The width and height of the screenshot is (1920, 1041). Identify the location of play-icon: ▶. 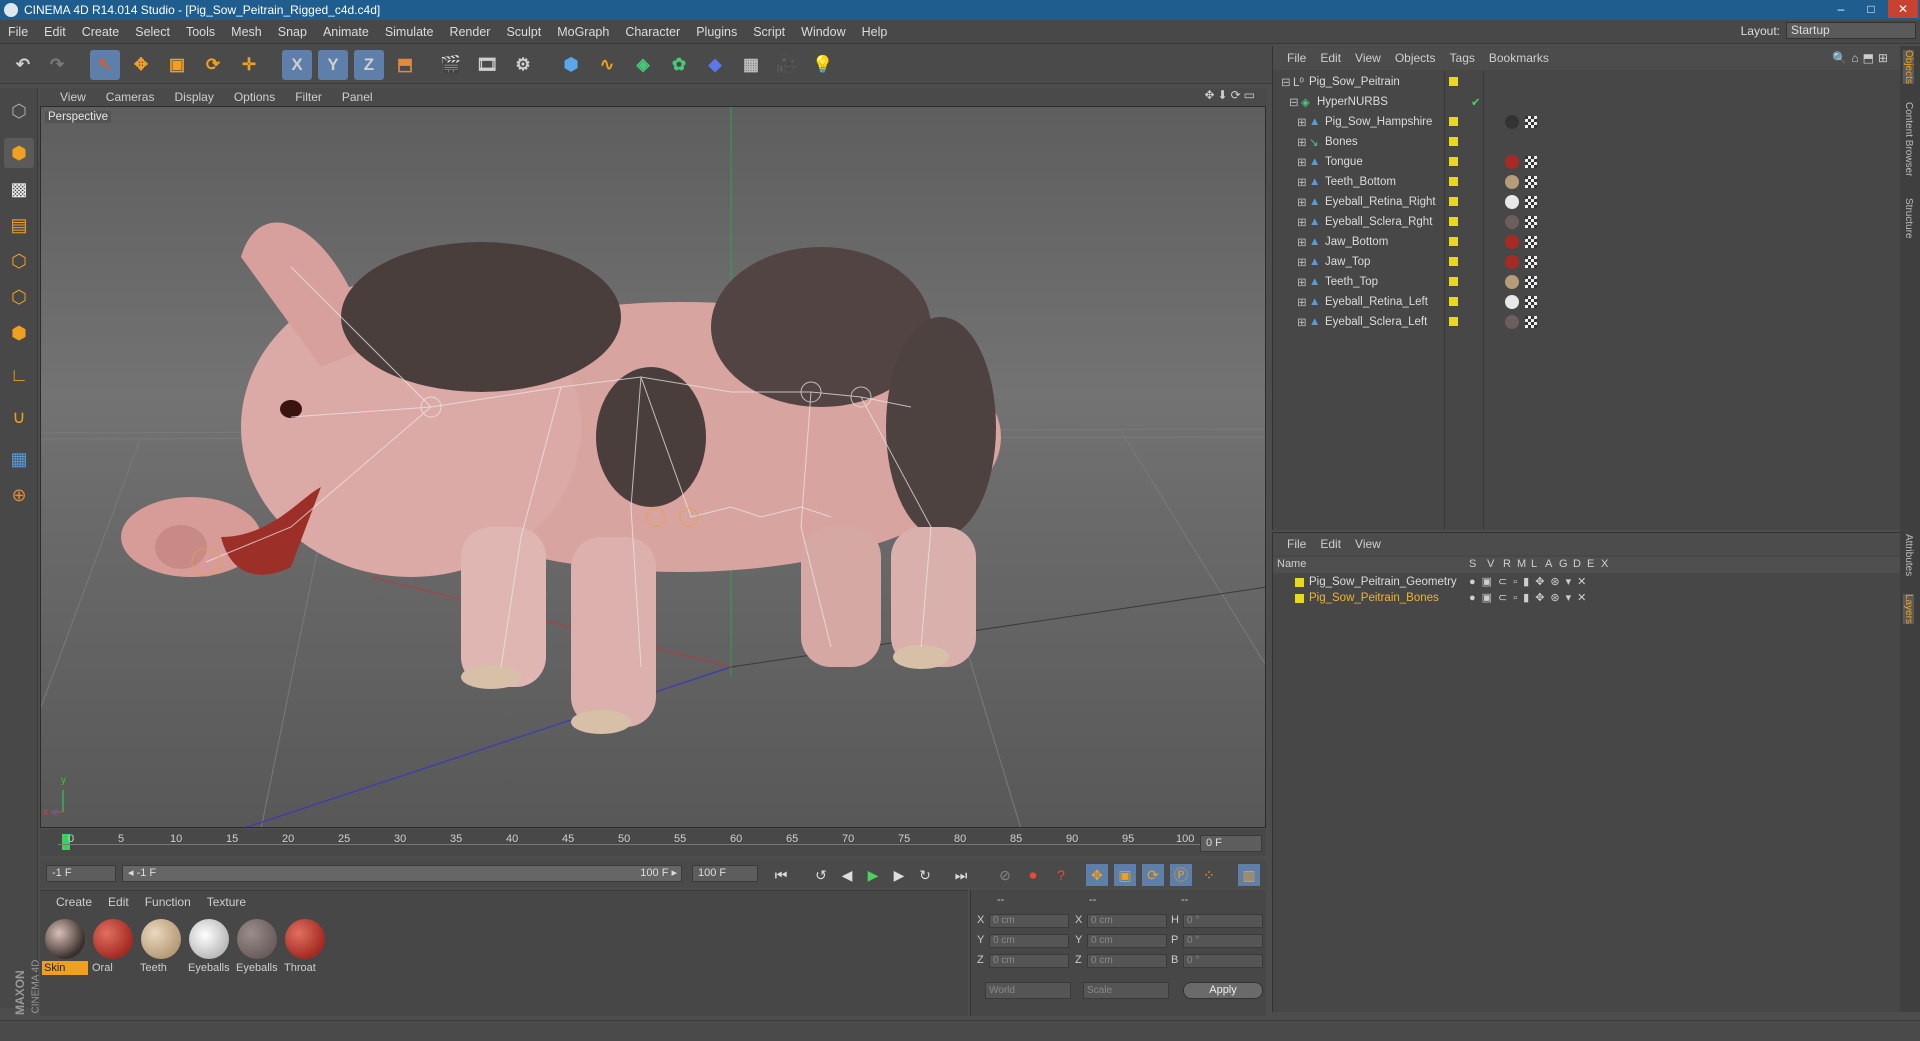
(873, 875).